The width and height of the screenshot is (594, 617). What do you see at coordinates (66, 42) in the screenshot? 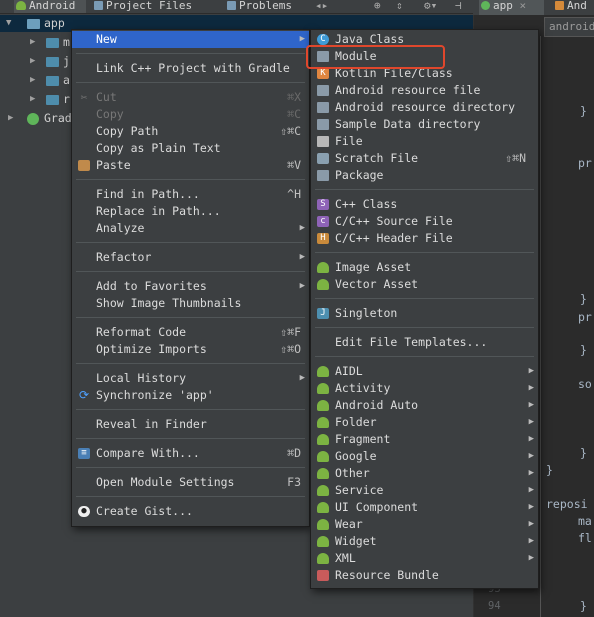
I see `tree-item-label: m` at bounding box center [66, 42].